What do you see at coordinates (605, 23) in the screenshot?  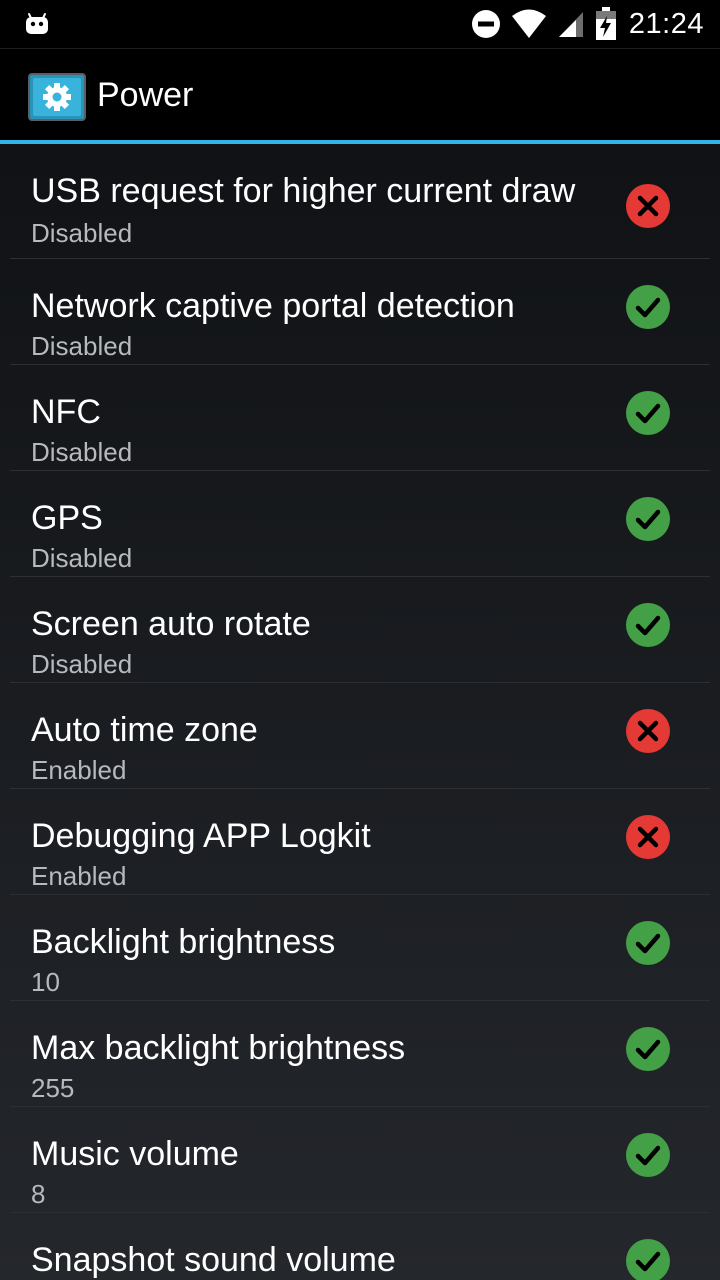 I see `battery-charging-icon` at bounding box center [605, 23].